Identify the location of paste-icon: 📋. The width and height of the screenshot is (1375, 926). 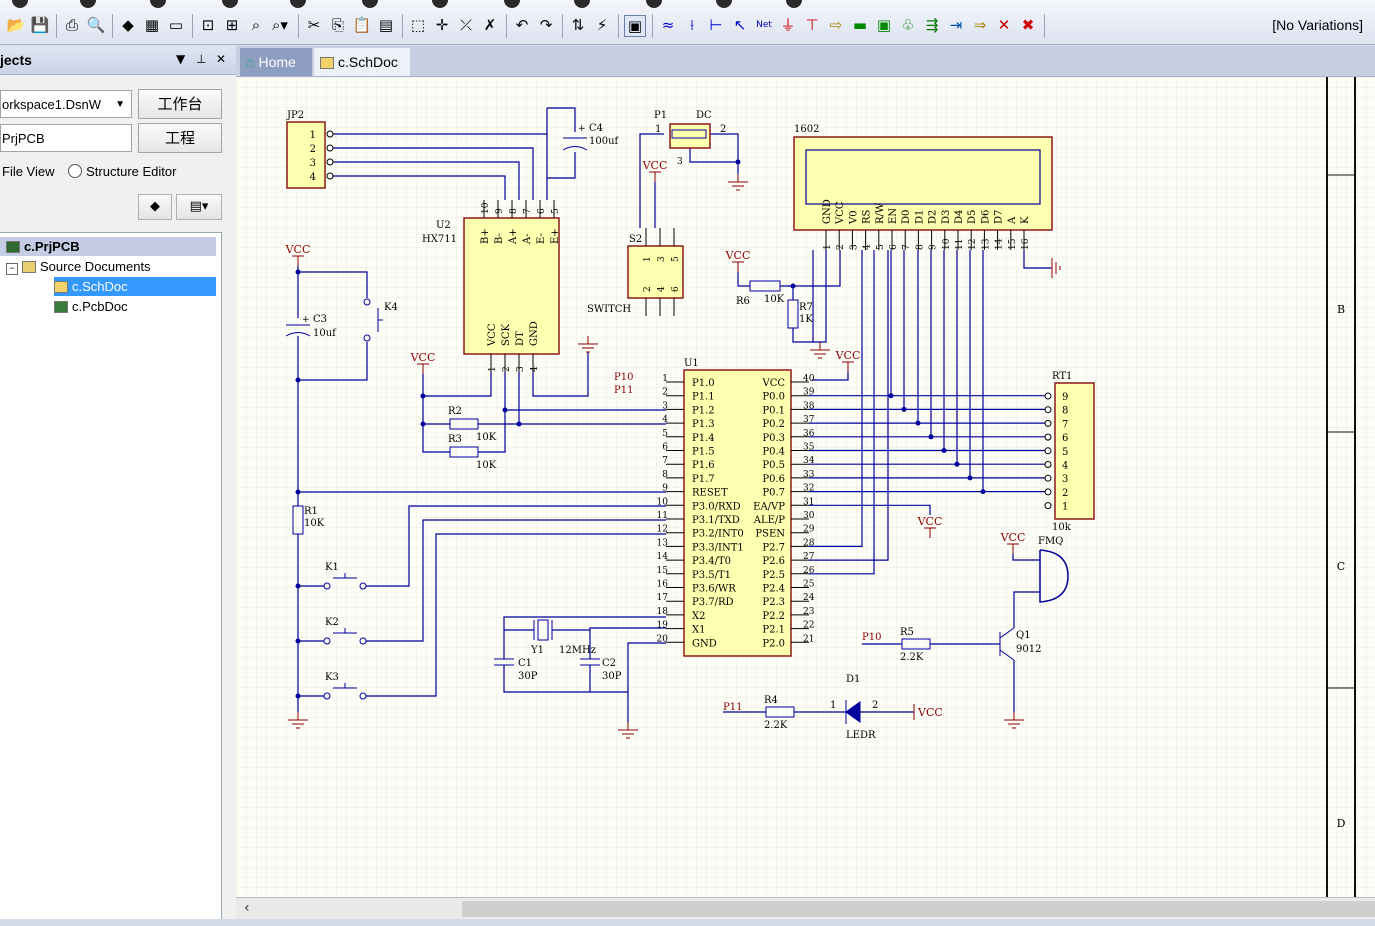
(362, 25).